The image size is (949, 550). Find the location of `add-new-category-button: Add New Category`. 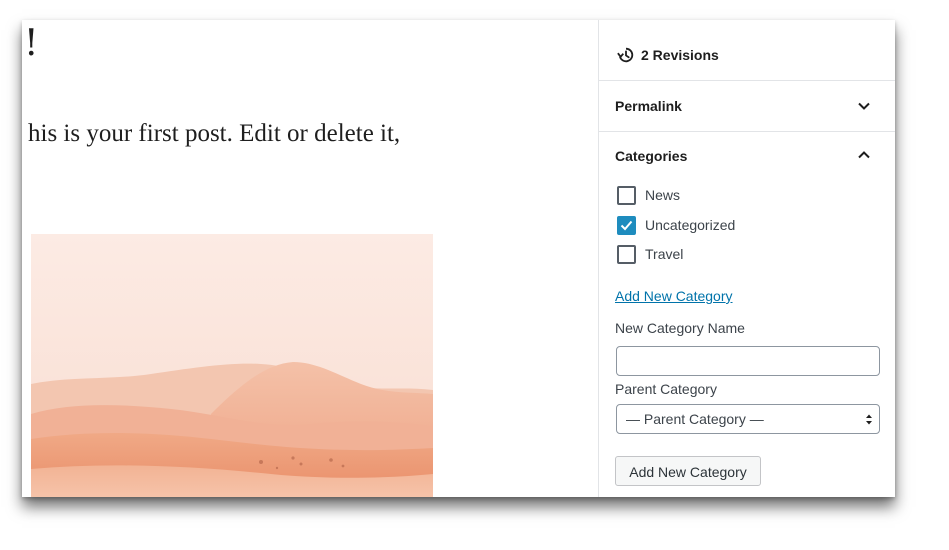

add-new-category-button: Add New Category is located at coordinates (688, 471).